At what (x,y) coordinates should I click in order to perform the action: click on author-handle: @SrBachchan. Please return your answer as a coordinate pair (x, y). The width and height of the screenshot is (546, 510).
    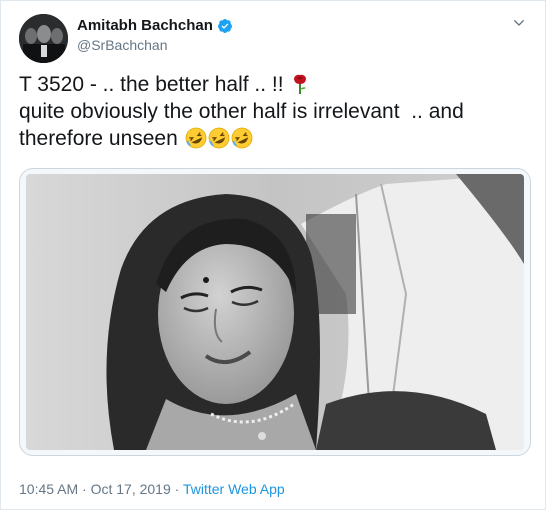
    Looking at the image, I should click on (122, 45).